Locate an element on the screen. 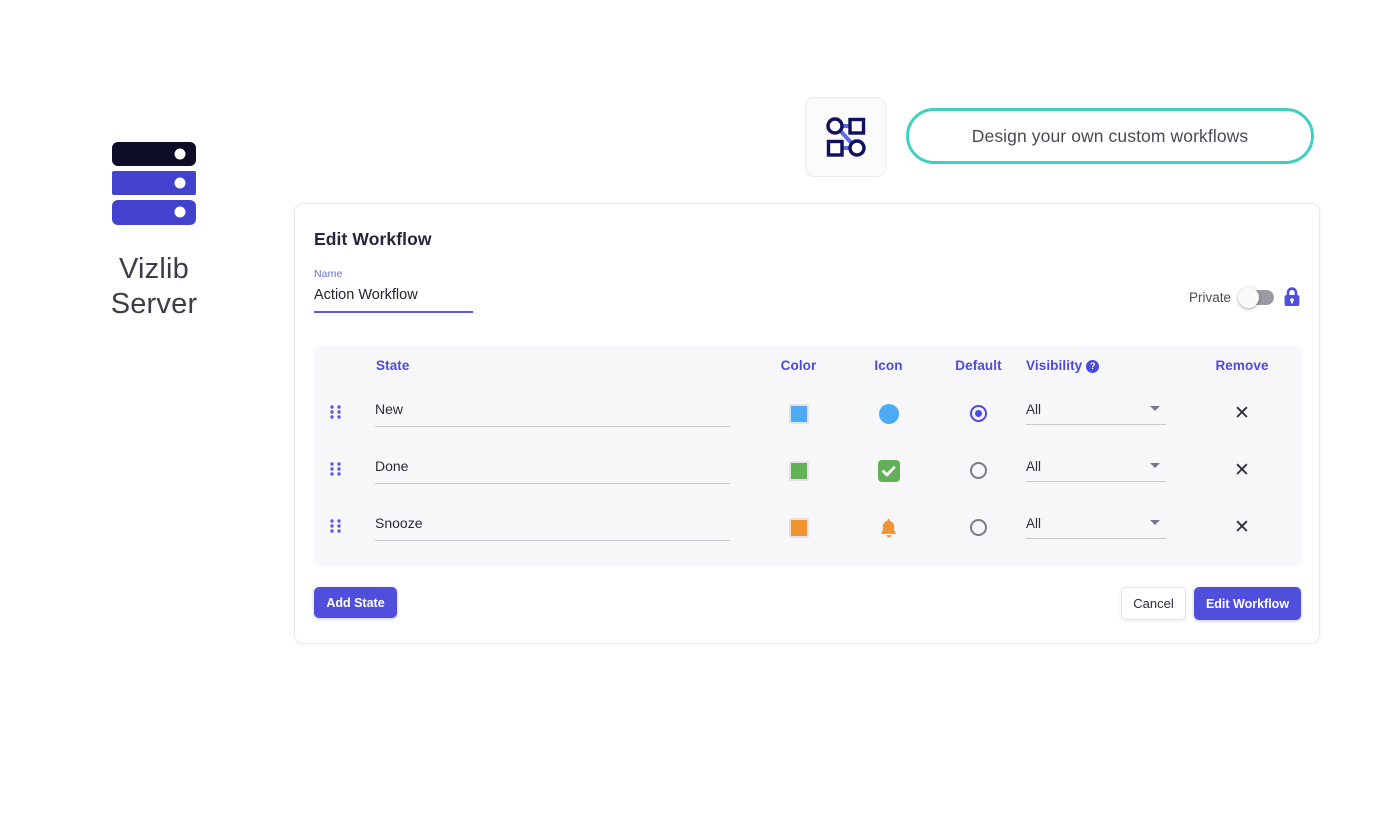  header-visibility-label: Visibility is located at coordinates (1054, 365).